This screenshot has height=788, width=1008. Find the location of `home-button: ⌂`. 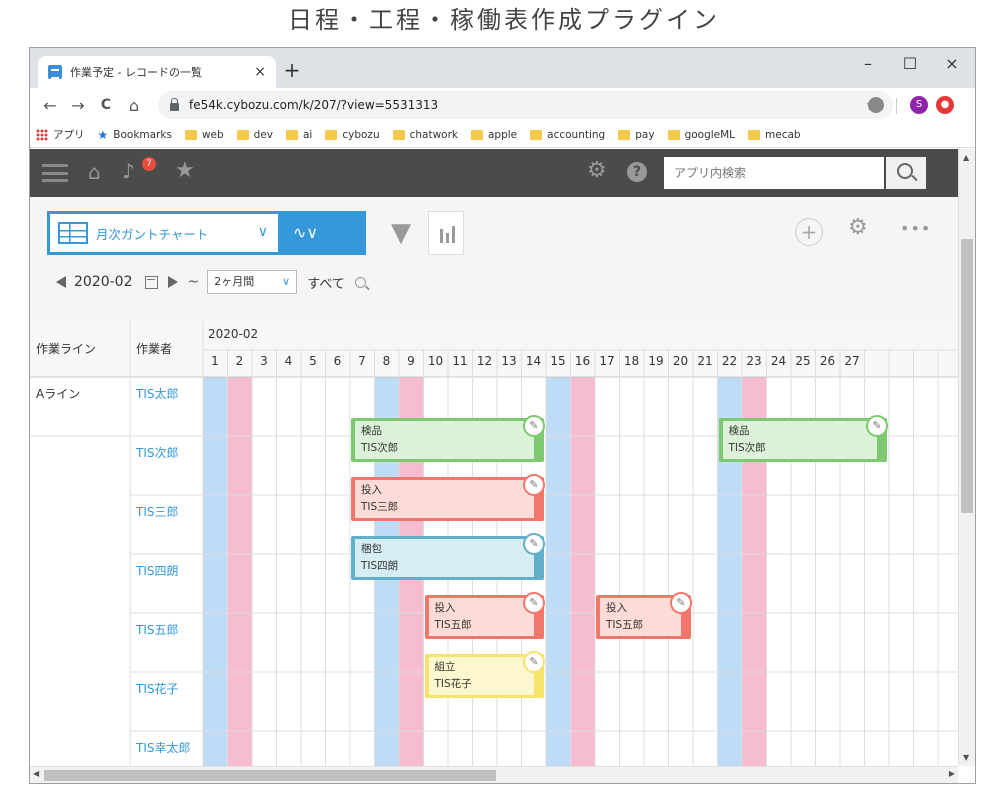

home-button: ⌂ is located at coordinates (134, 105).